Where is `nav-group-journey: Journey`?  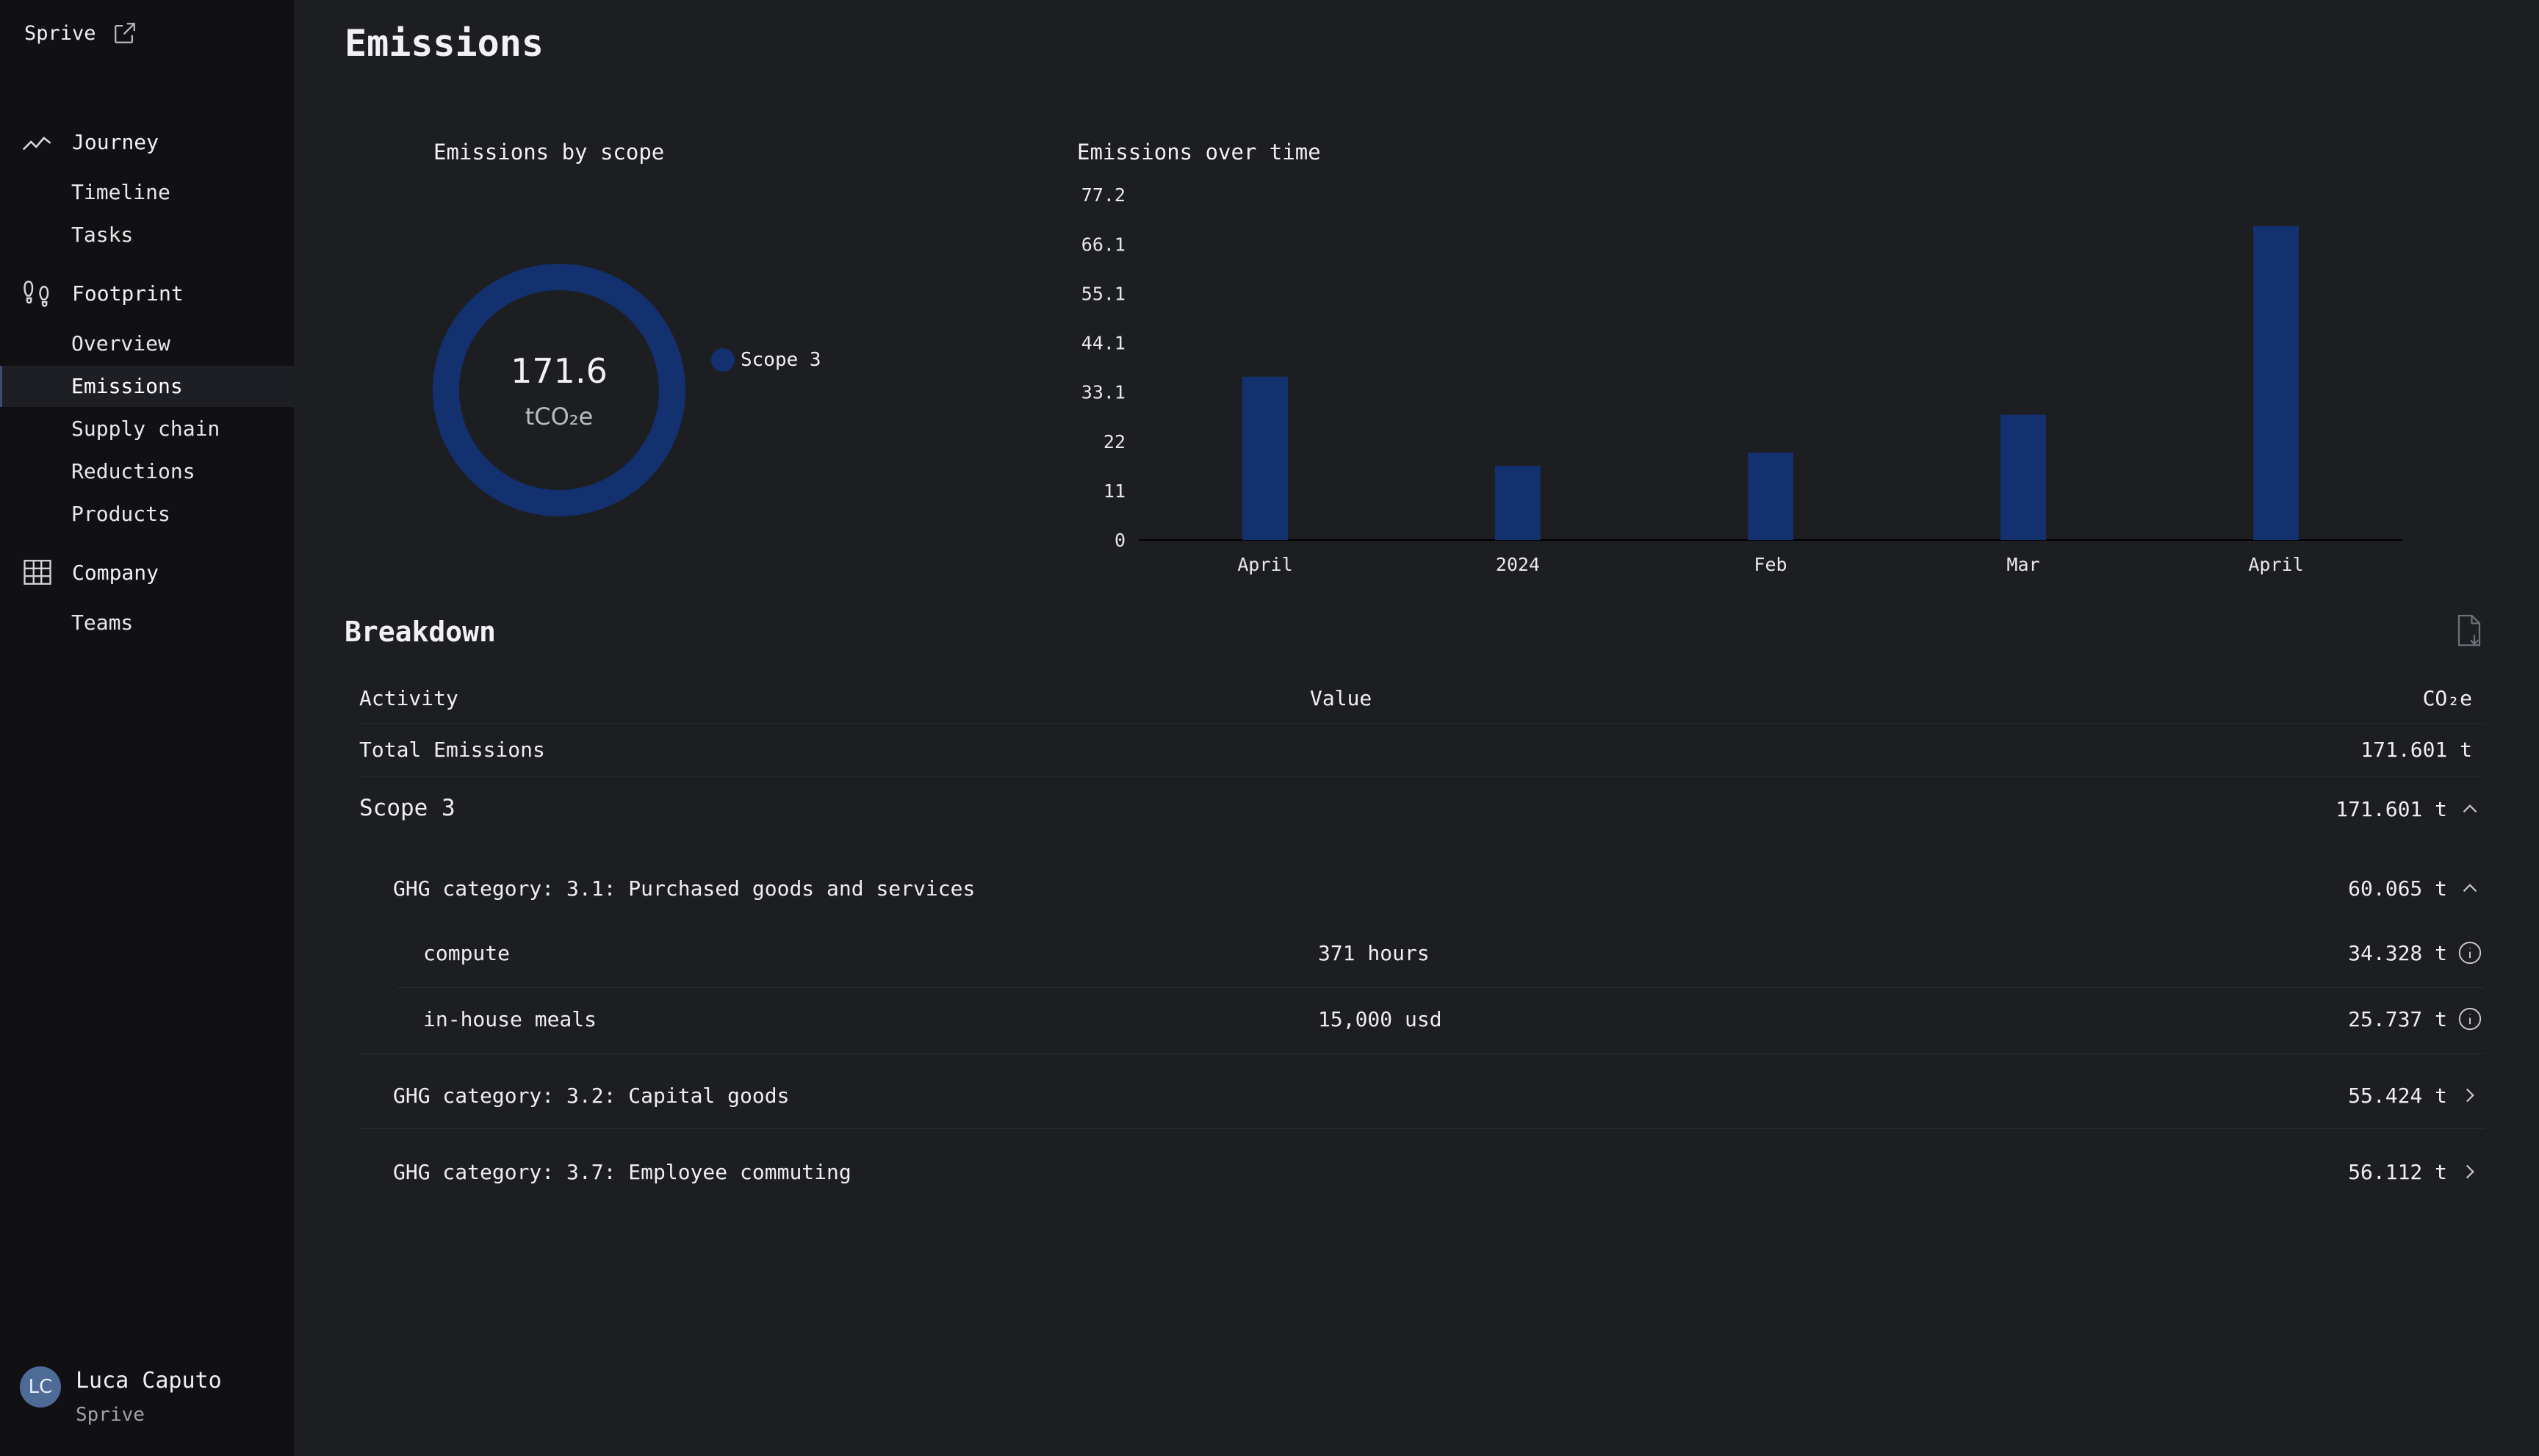 nav-group-journey: Journey is located at coordinates (90, 141).